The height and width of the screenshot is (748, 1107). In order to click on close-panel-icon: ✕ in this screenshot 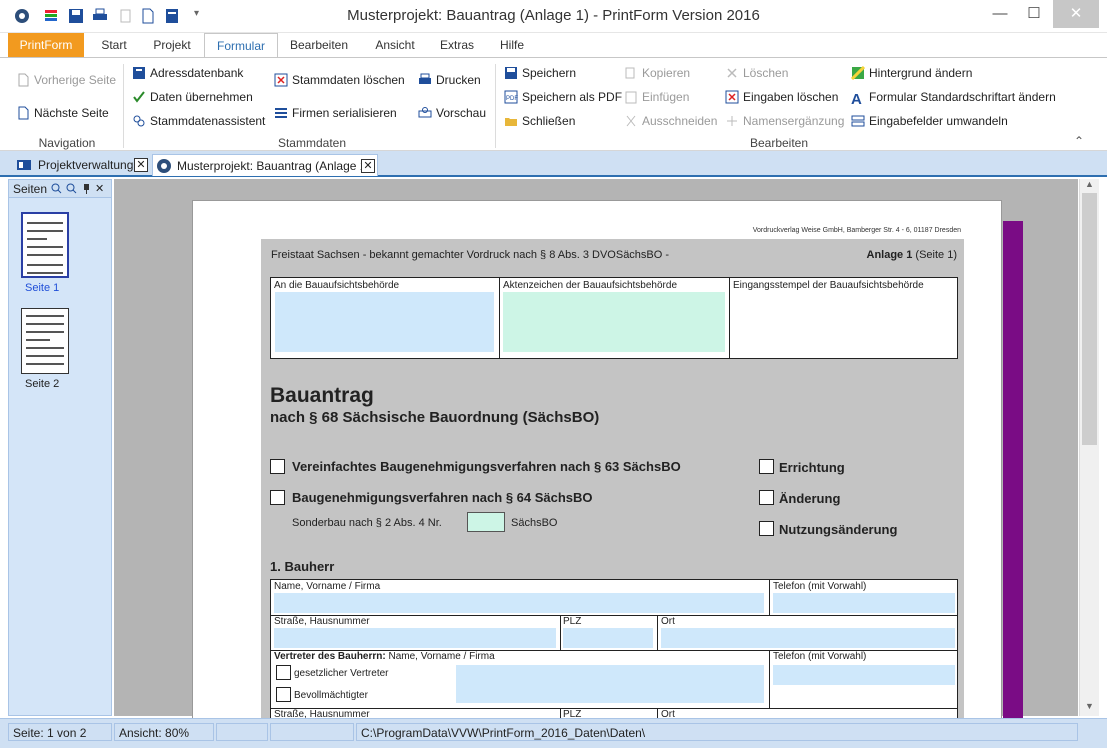, I will do `click(99, 189)`.